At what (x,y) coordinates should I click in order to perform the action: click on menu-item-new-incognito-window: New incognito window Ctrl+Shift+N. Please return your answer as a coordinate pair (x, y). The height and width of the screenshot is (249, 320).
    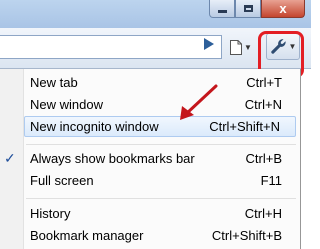
    Looking at the image, I should click on (160, 126).